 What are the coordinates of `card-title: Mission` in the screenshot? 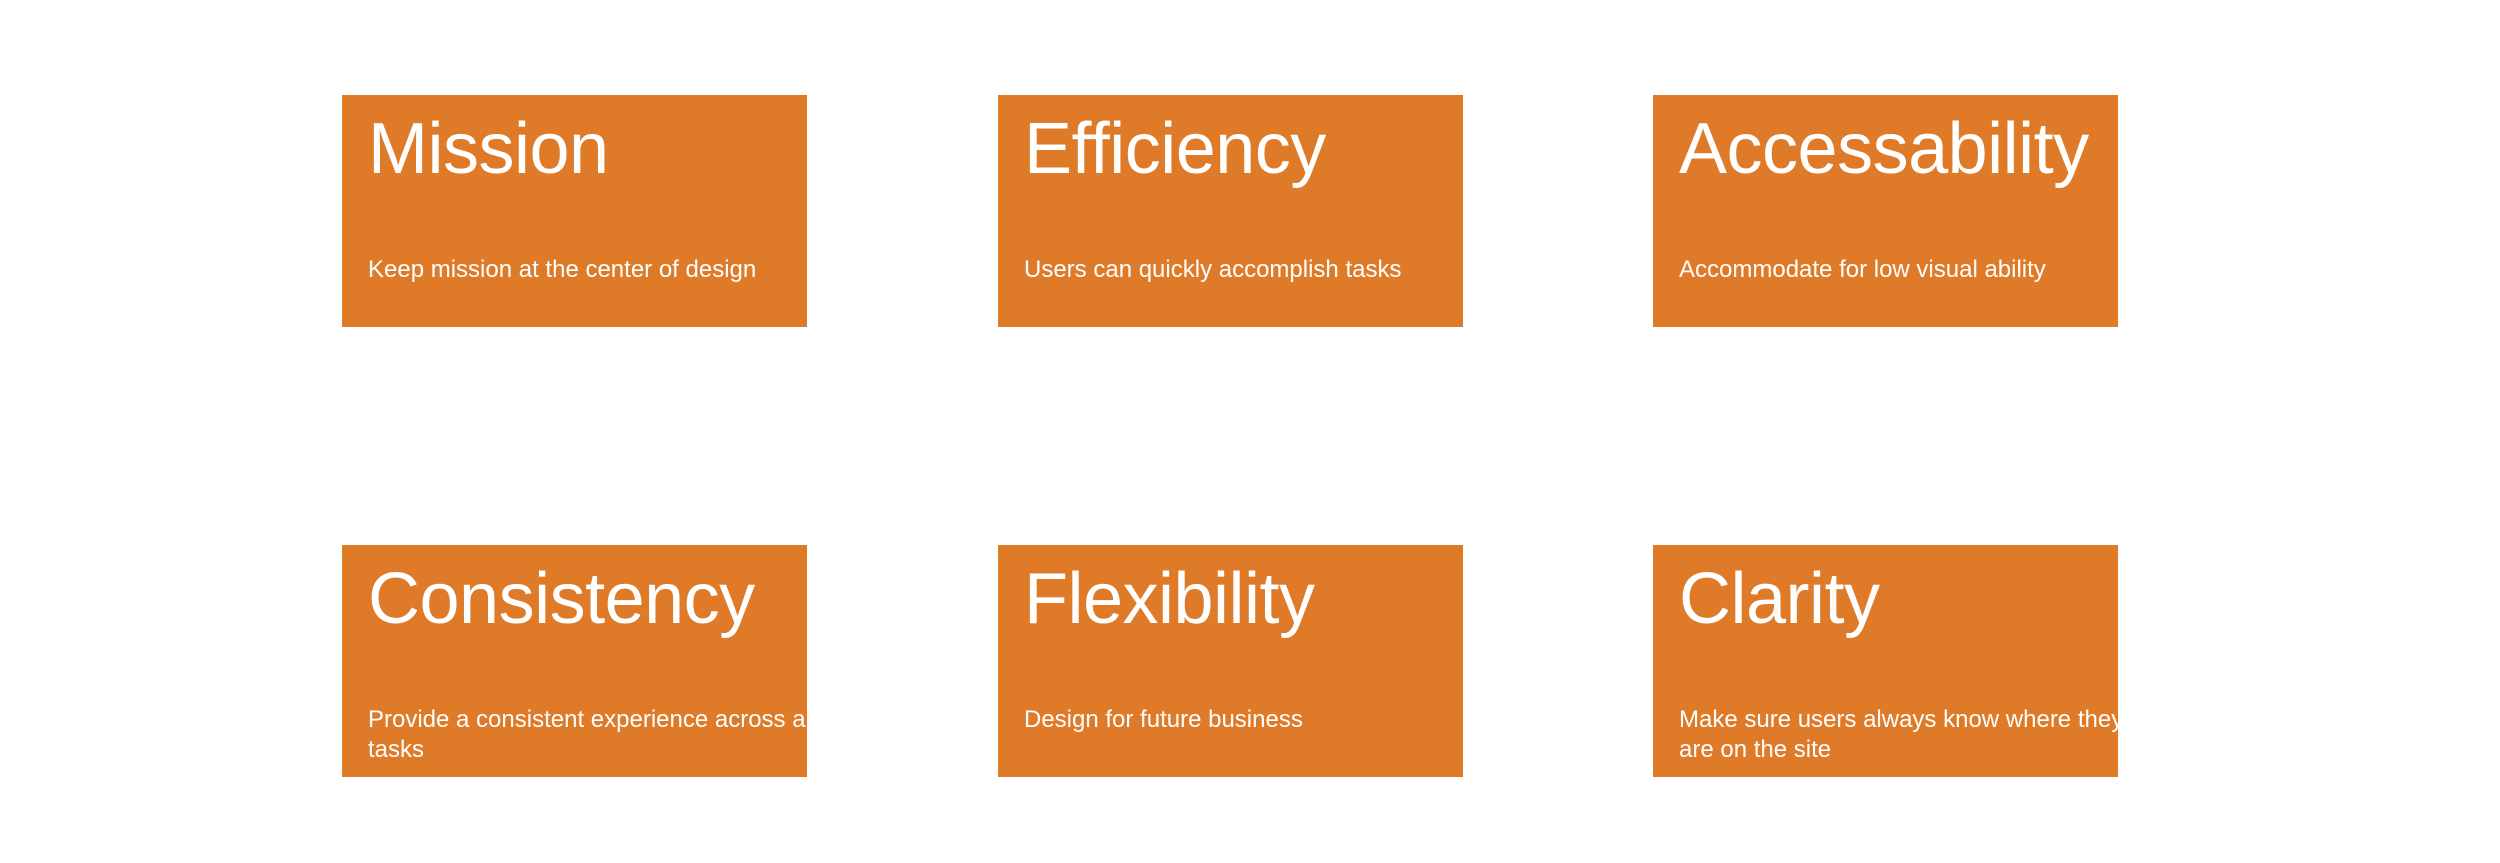 It's located at (488, 149).